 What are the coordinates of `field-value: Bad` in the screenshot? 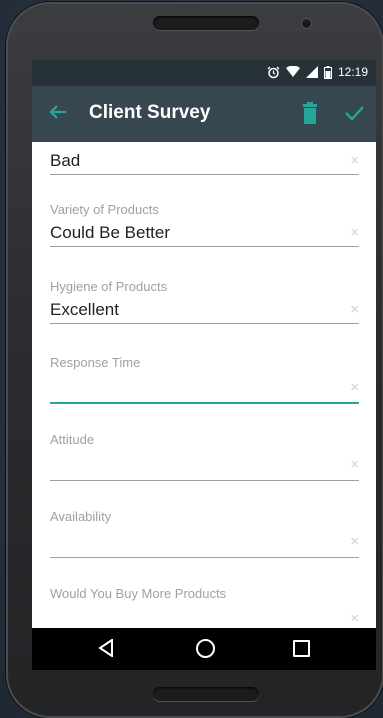 It's located at (204, 161).